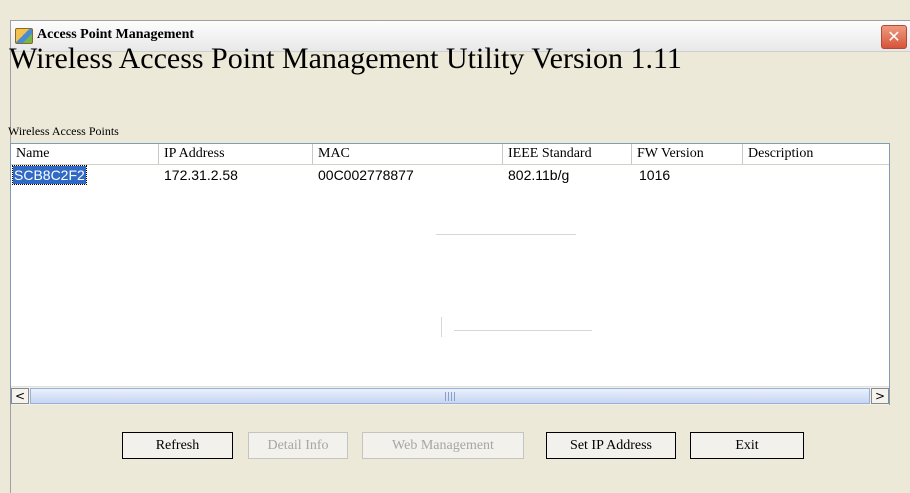  What do you see at coordinates (687, 154) in the screenshot?
I see `column-header-fw: FW Version` at bounding box center [687, 154].